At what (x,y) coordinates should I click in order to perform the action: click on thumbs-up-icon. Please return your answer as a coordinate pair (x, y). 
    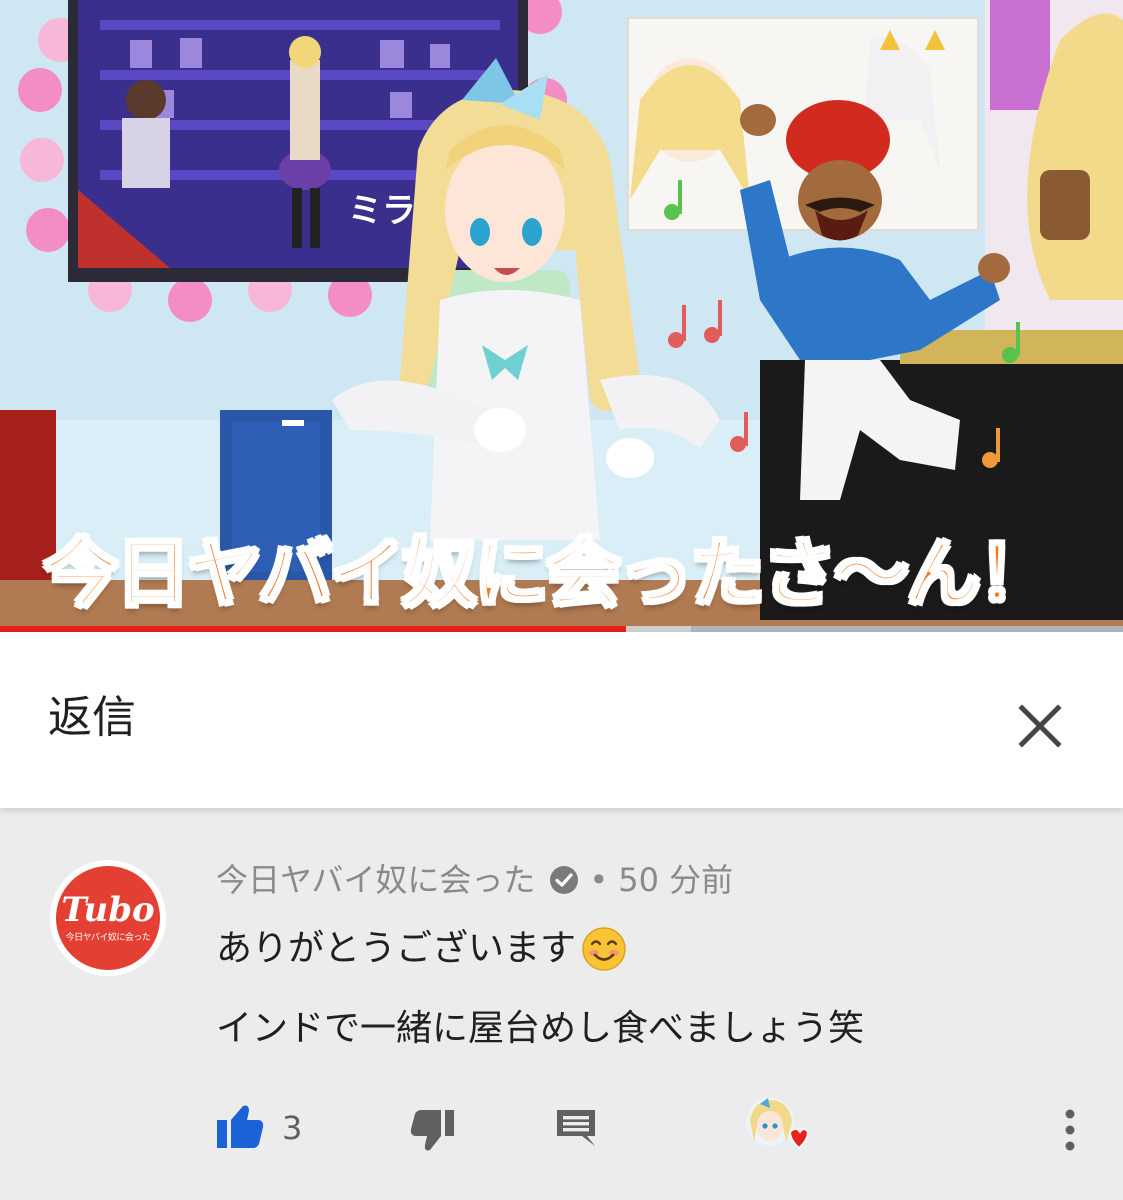
    Looking at the image, I should click on (240, 1126).